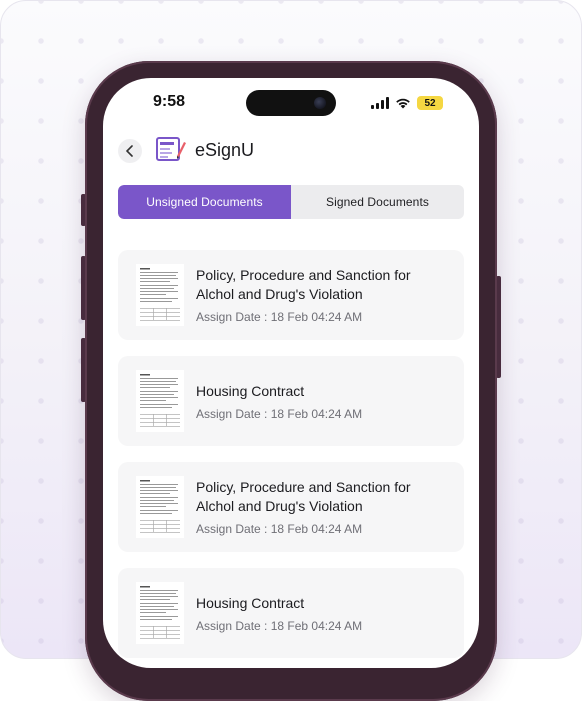 The height and width of the screenshot is (701, 582). I want to click on chevron-left-icon, so click(129, 151).